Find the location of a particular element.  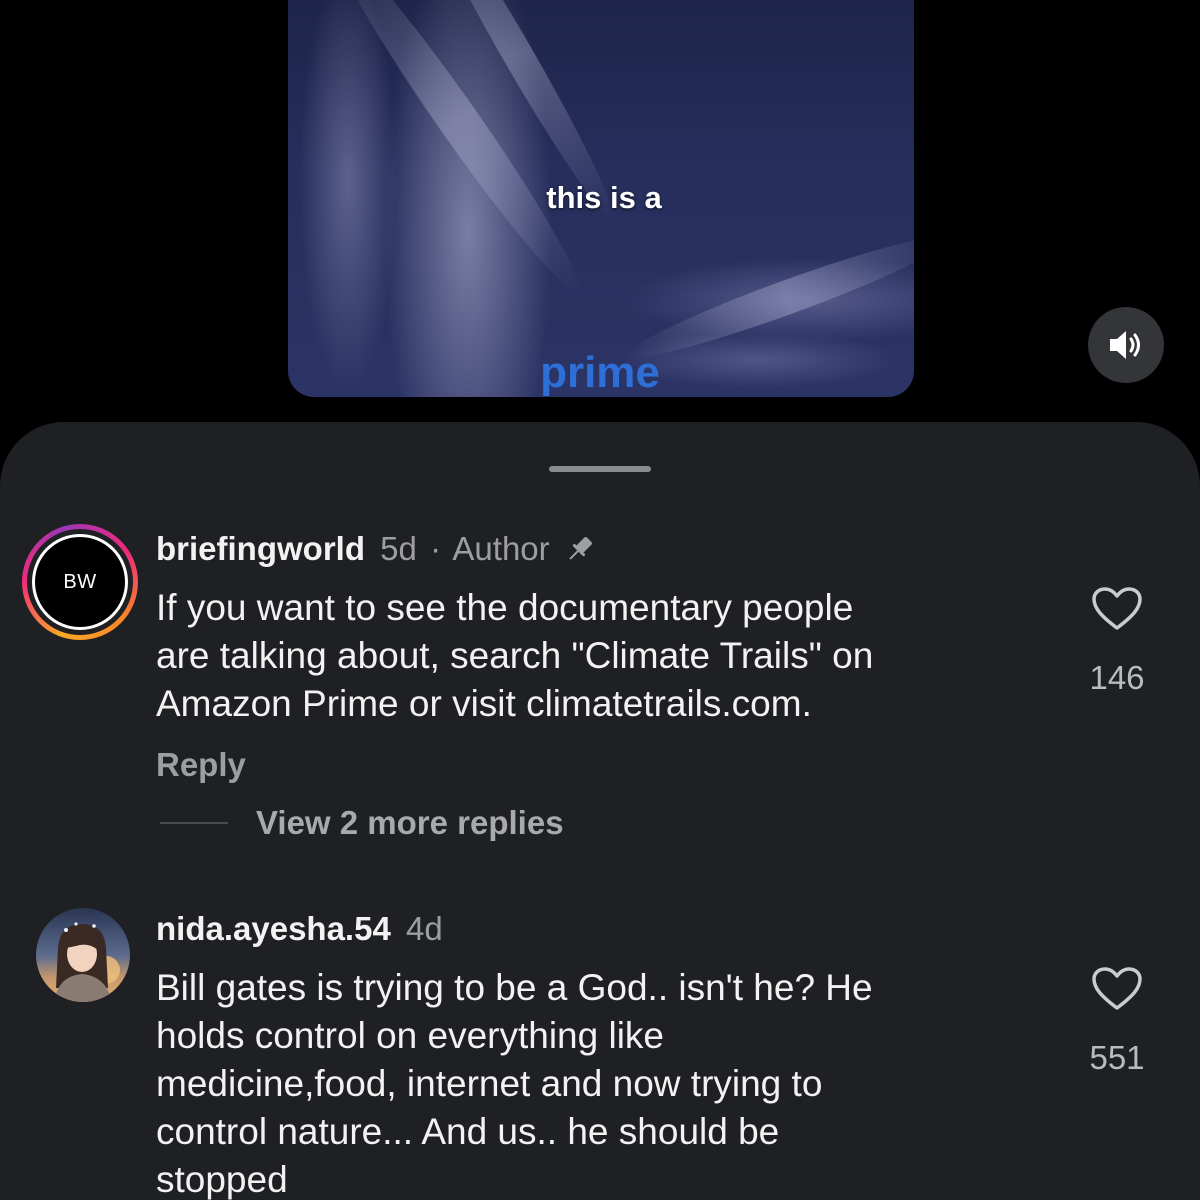

comment-username: briefingworld is located at coordinates (260, 548).